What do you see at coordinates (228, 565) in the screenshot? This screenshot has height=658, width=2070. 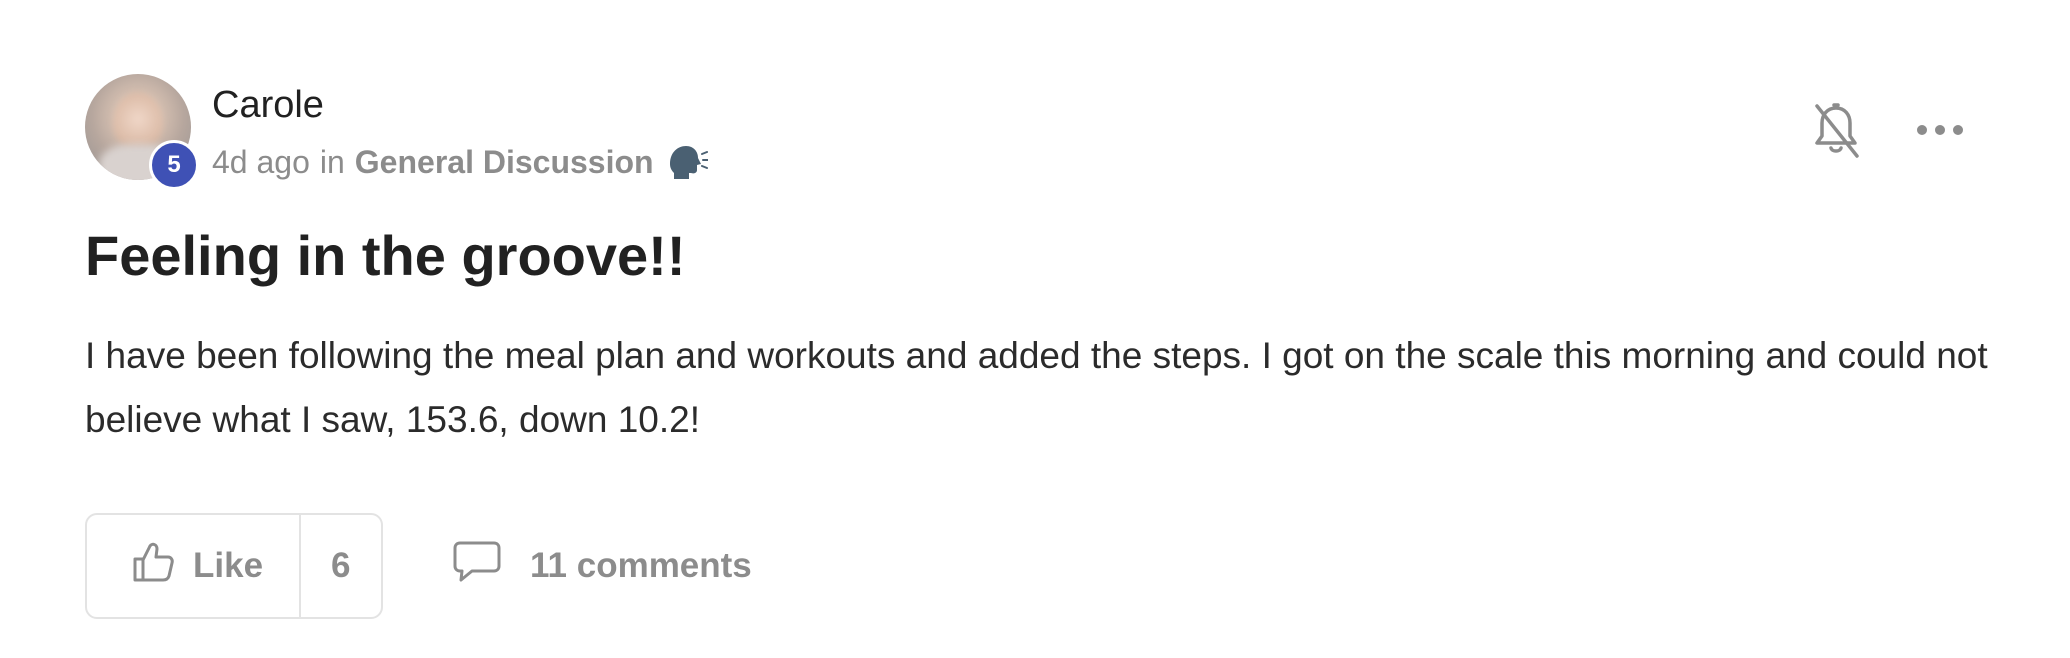 I see `like-label: Like` at bounding box center [228, 565].